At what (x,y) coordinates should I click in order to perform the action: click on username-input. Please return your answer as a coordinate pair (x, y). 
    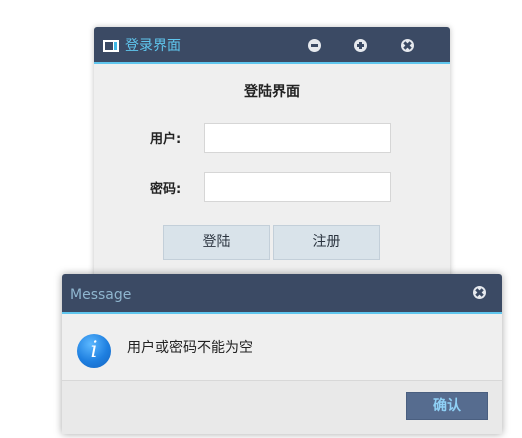
    Looking at the image, I should click on (297, 138).